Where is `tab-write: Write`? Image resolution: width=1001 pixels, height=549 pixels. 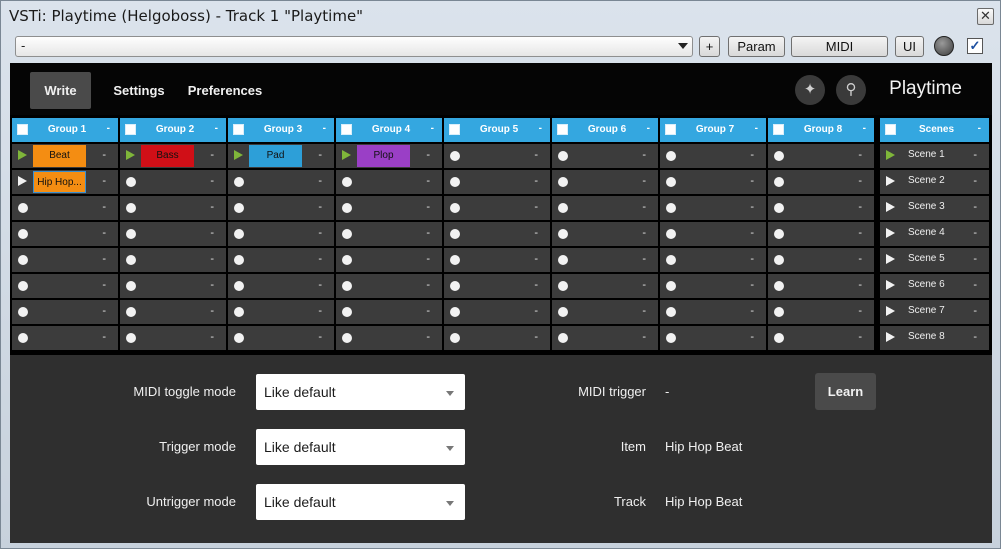 tab-write: Write is located at coordinates (60, 90).